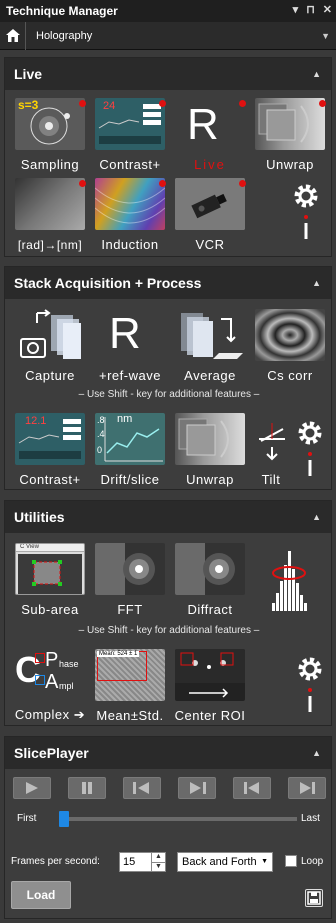 The width and height of the screenshot is (336, 923). What do you see at coordinates (290, 580) in the screenshot?
I see `histogram-button` at bounding box center [290, 580].